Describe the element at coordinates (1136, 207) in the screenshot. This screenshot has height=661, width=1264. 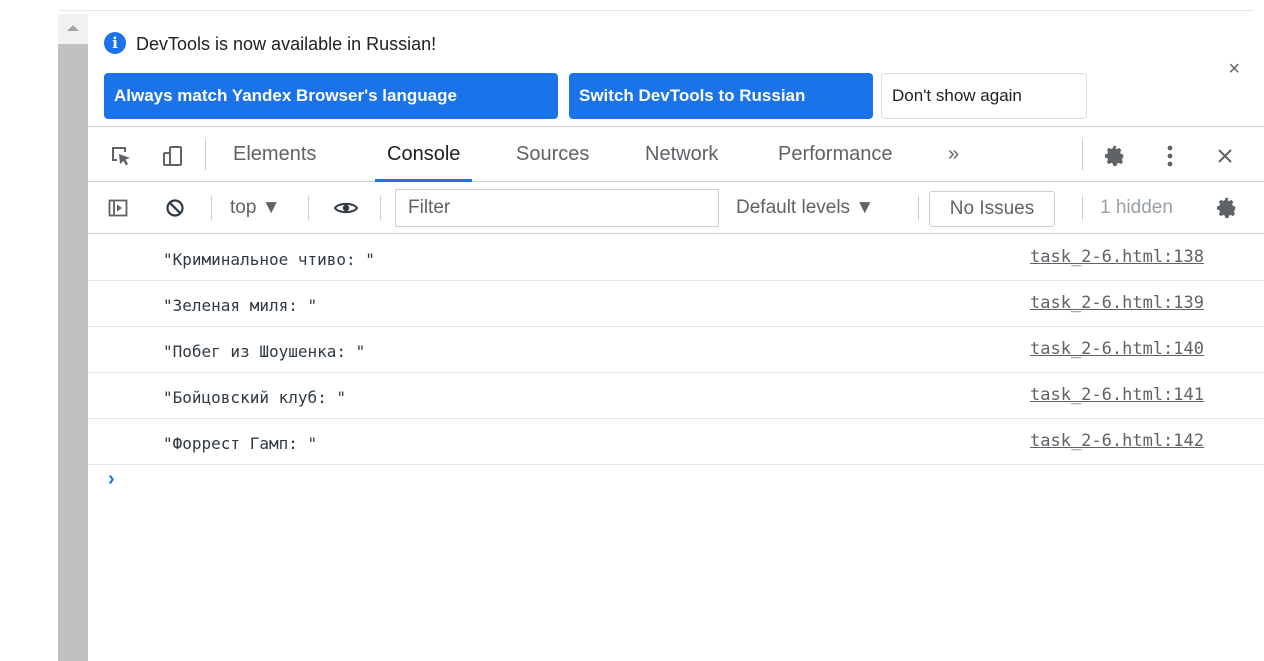
I see `hidden-count: 1 hidden` at that location.